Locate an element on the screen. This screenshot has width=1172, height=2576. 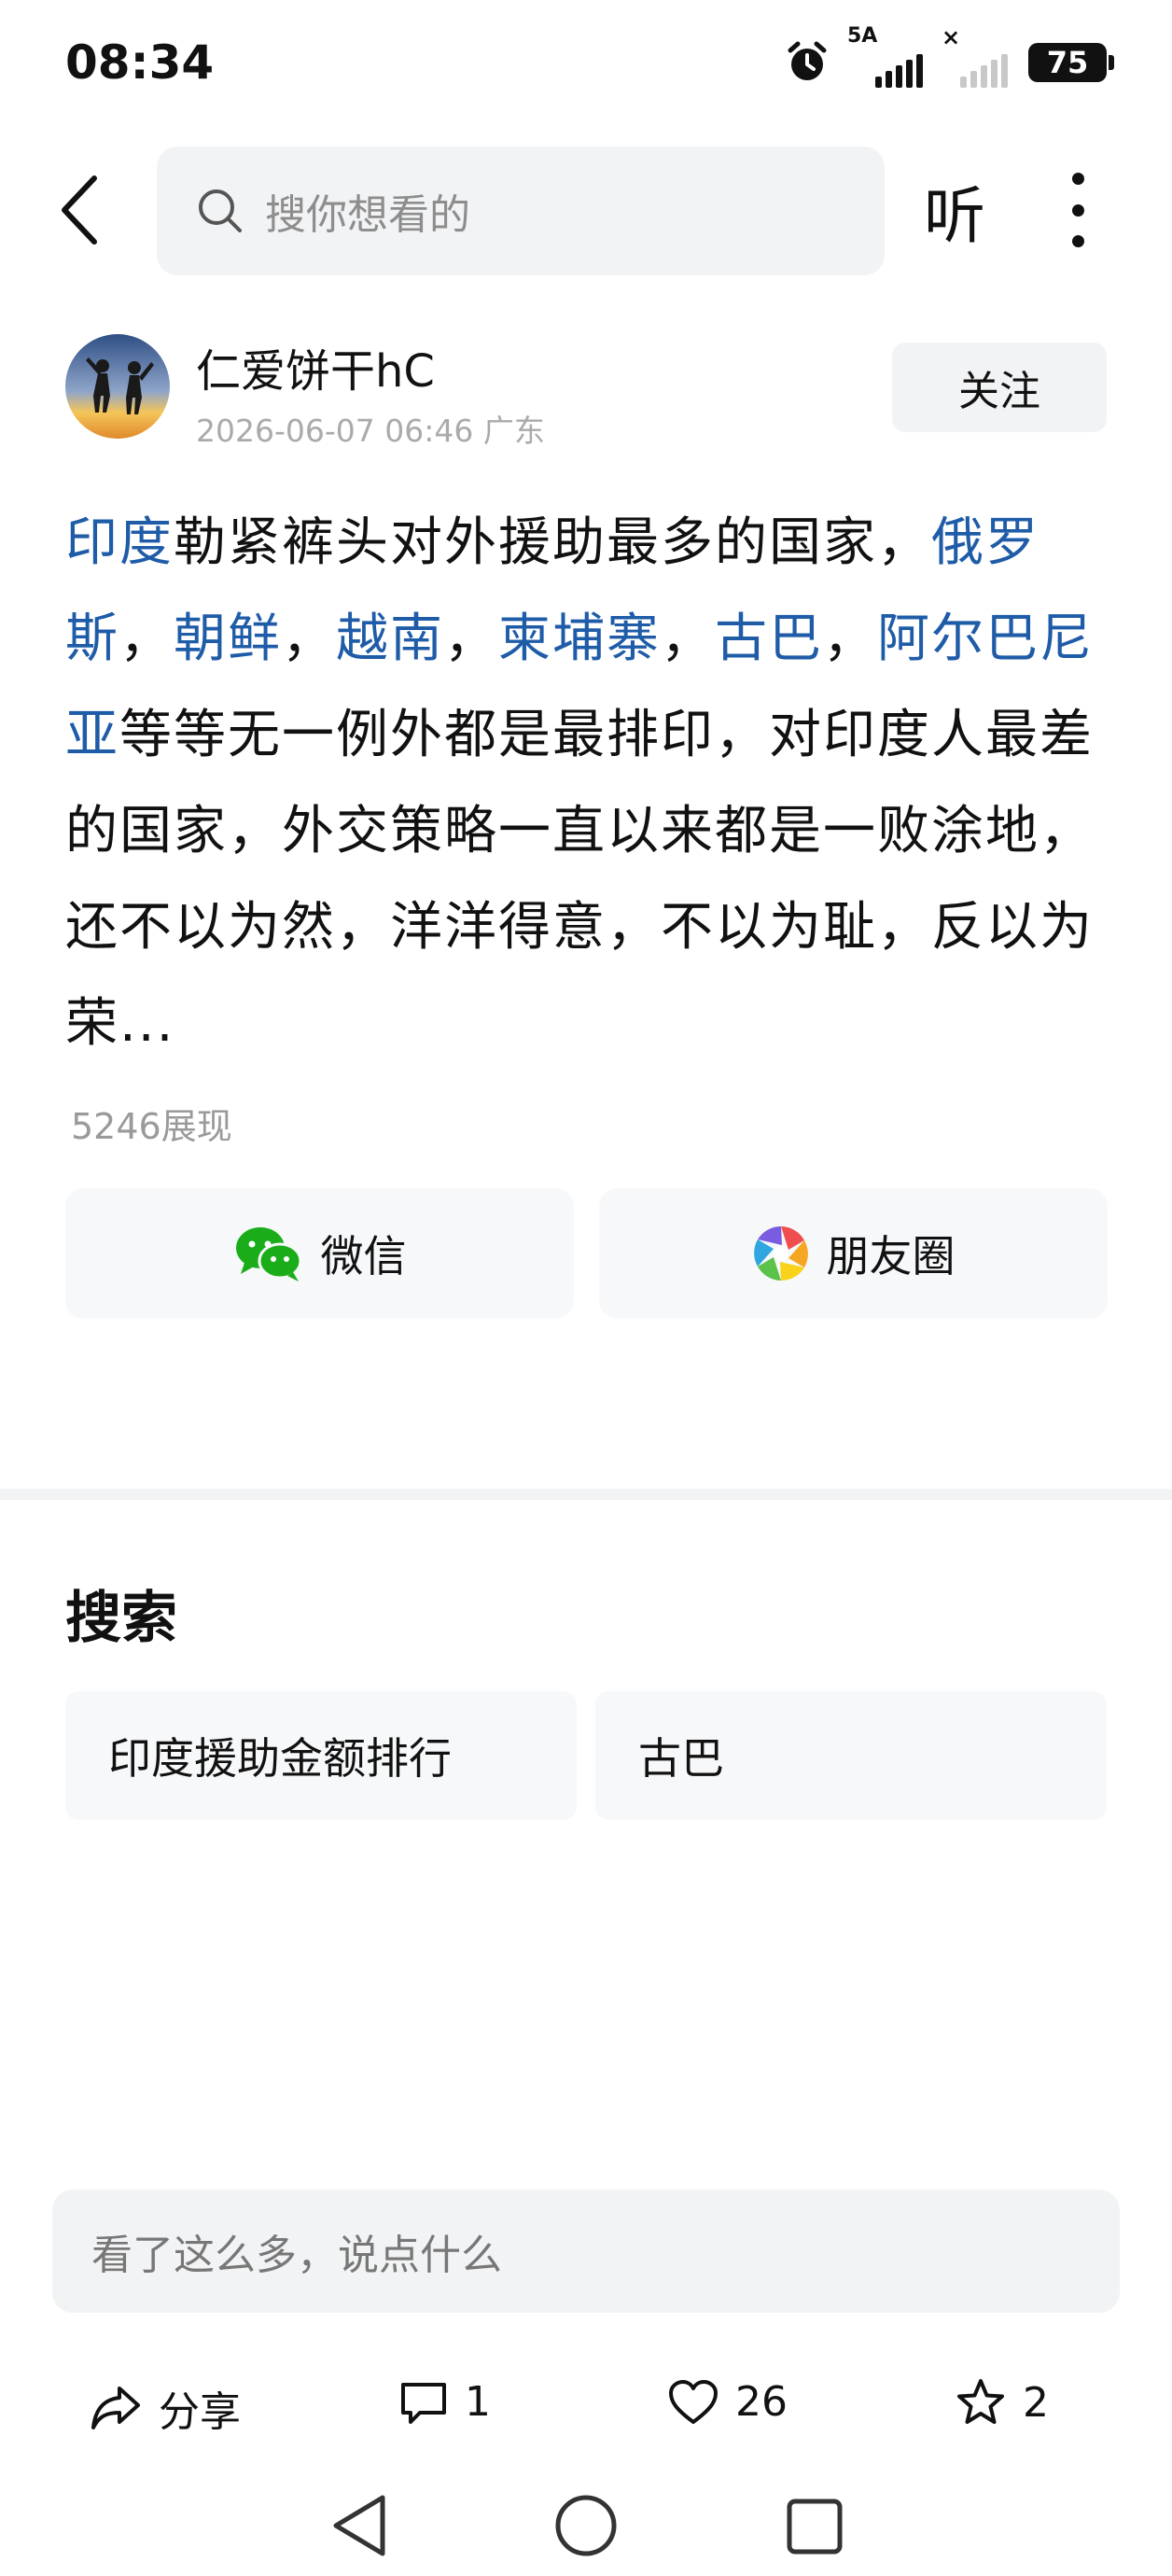
back-button is located at coordinates (79, 210).